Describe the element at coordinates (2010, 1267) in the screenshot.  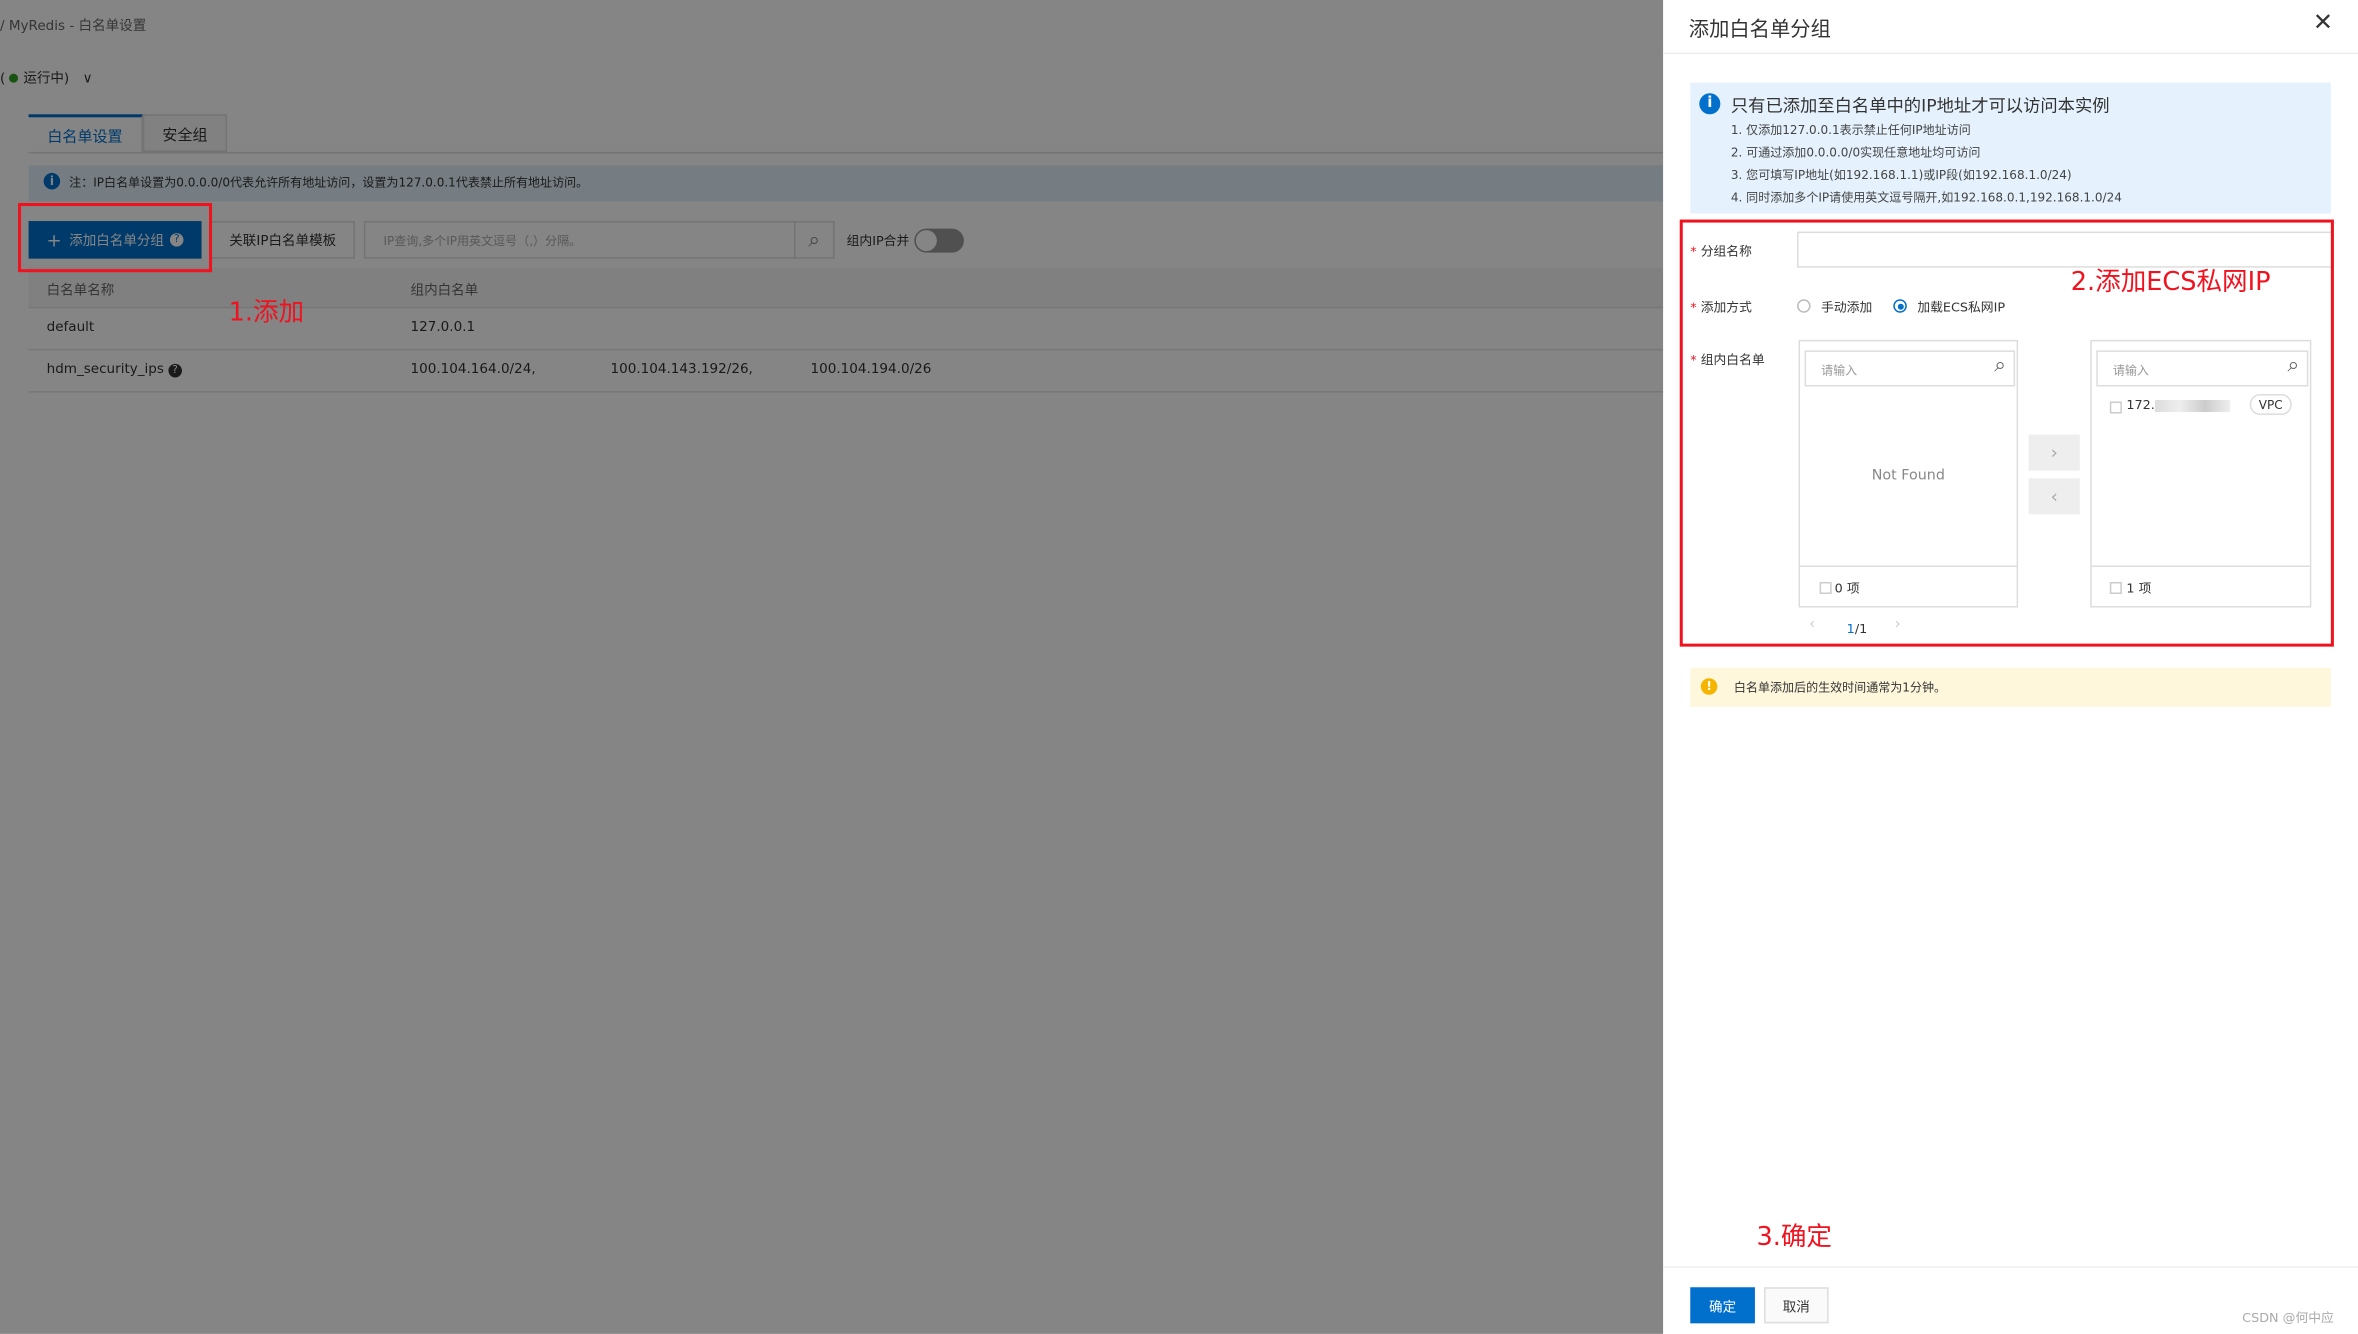
I see `footer-divider` at that location.